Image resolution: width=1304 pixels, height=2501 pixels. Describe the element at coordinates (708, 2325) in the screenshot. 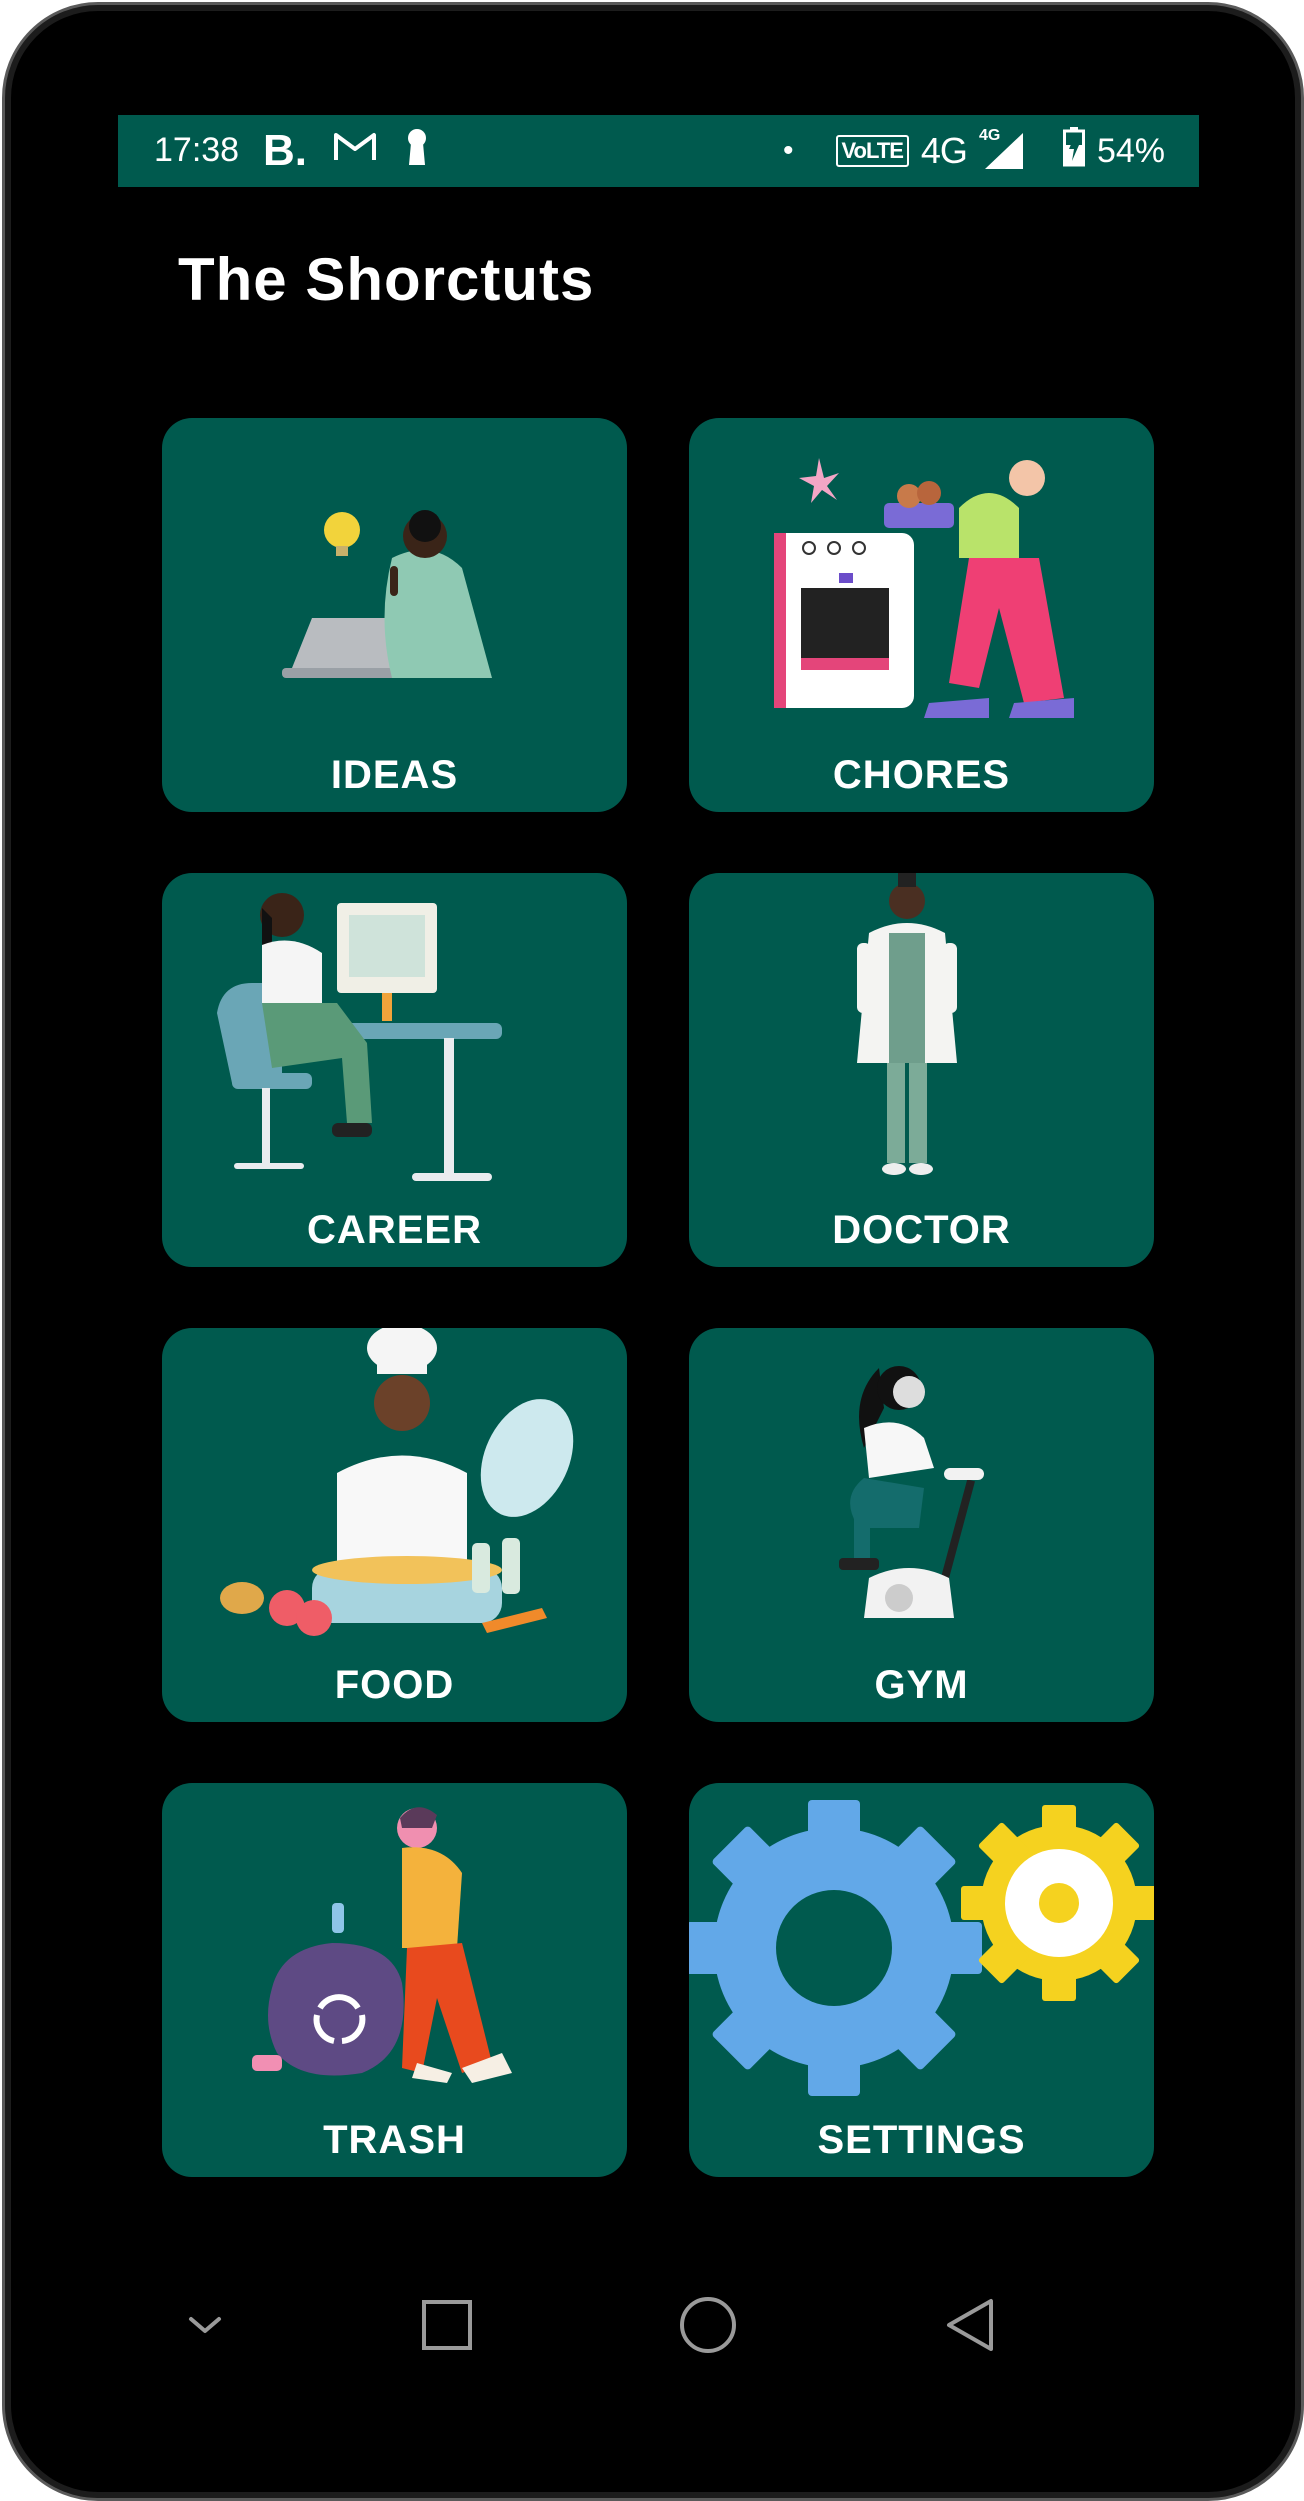

I see `home-circle-icon` at that location.